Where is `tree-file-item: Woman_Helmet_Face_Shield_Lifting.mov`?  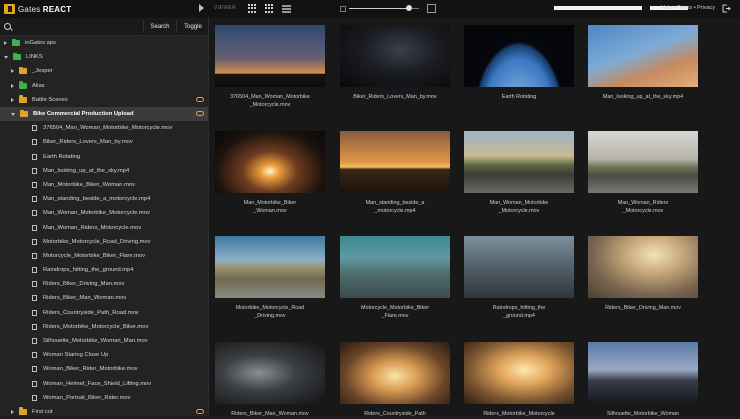 tree-file-item: Woman_Helmet_Face_Shield_Lifting.mov is located at coordinates (104, 384).